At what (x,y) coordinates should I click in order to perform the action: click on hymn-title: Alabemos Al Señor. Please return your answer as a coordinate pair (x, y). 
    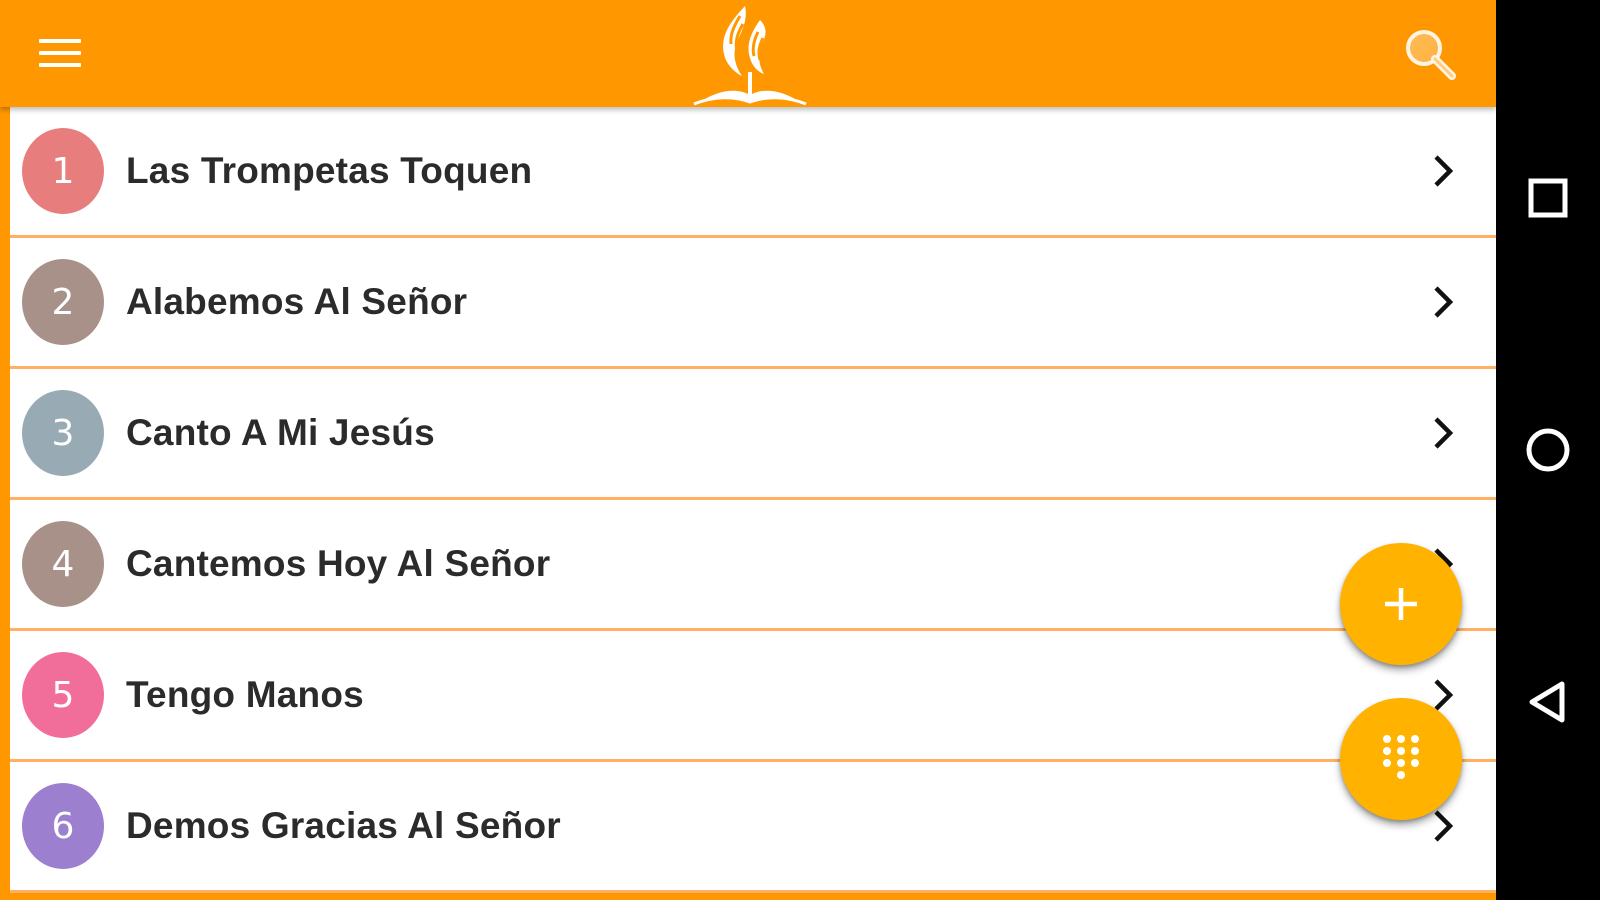
    Looking at the image, I should click on (297, 301).